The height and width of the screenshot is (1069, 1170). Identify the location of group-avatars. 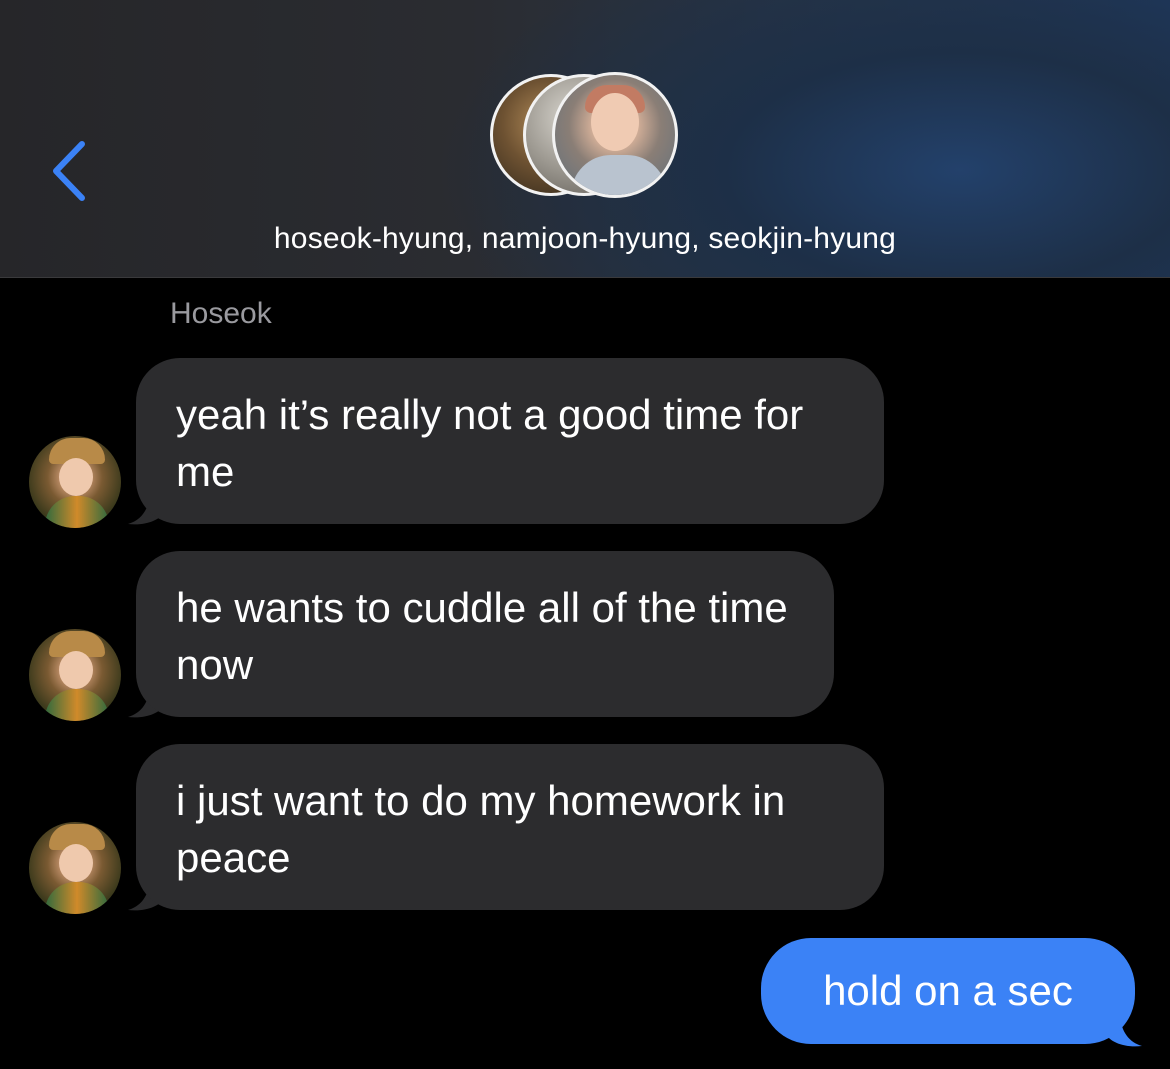
(590, 137).